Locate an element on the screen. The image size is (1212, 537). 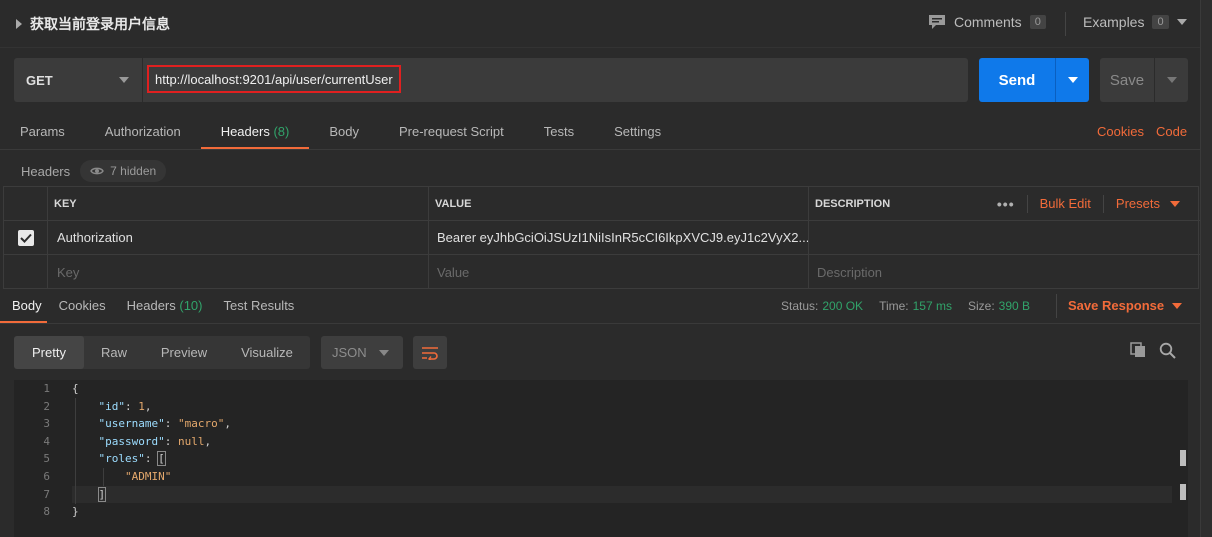
cookies-link: Cookies is located at coordinates (1120, 131).